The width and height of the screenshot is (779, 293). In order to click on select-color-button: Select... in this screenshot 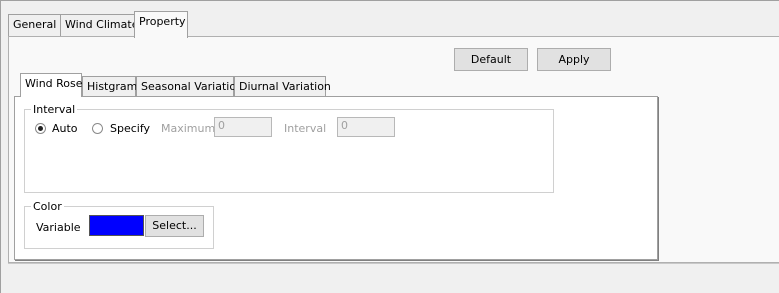, I will do `click(174, 226)`.